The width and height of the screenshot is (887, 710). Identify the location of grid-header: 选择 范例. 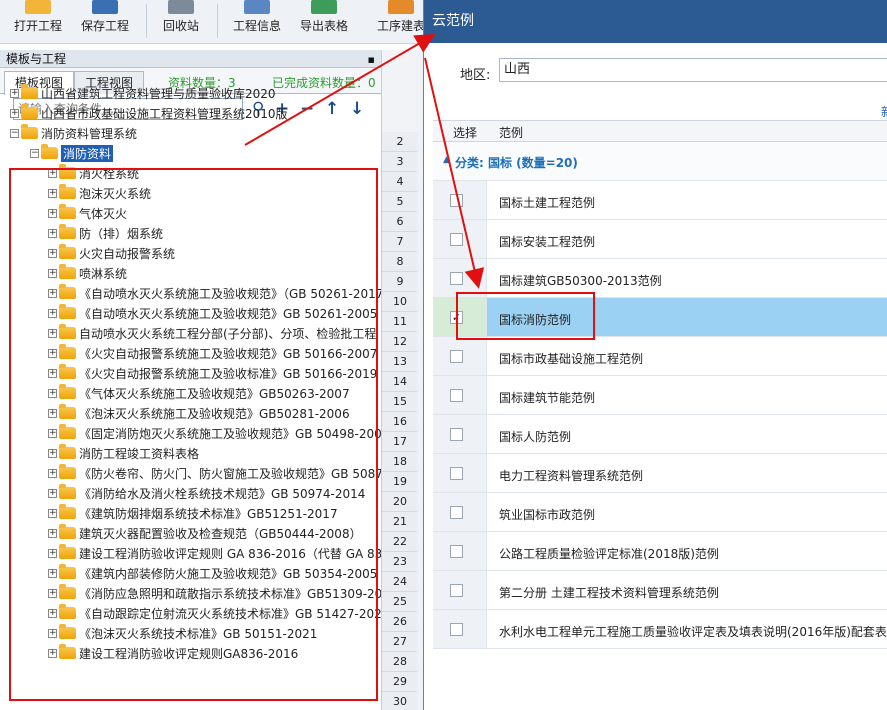
(660, 131).